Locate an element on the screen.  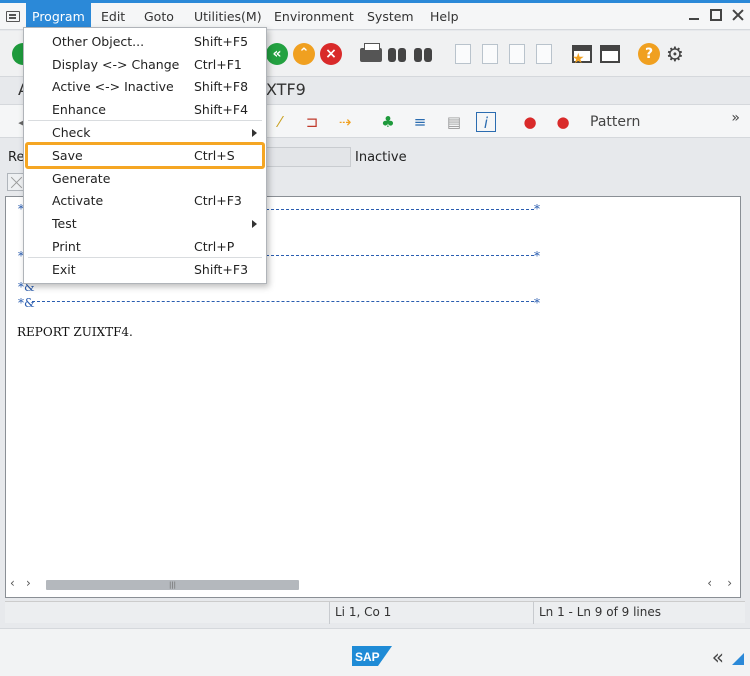
menu-item-enhance: Enhance Shift+F4 is located at coordinates (145, 110).